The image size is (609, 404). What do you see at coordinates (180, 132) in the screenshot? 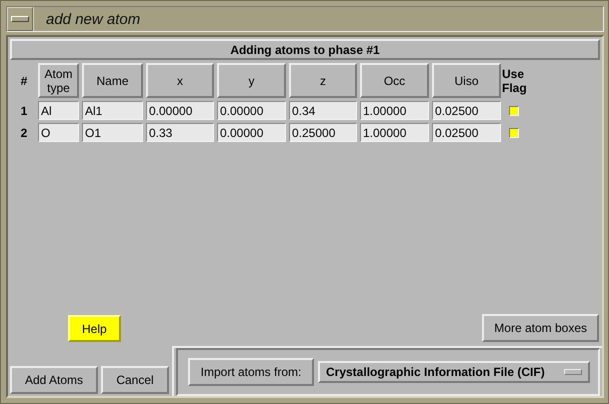
I see `input-field: 0.33` at bounding box center [180, 132].